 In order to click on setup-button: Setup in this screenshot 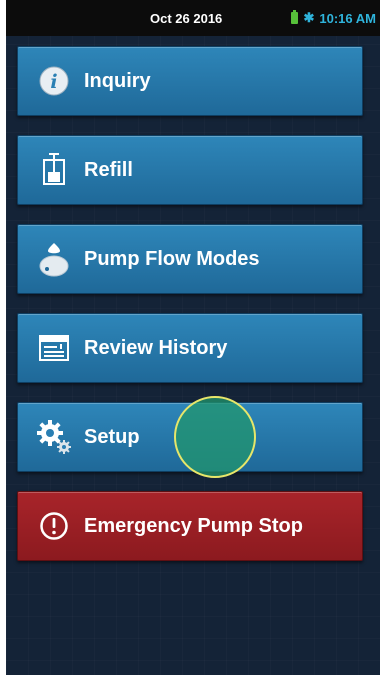, I will do `click(190, 437)`.